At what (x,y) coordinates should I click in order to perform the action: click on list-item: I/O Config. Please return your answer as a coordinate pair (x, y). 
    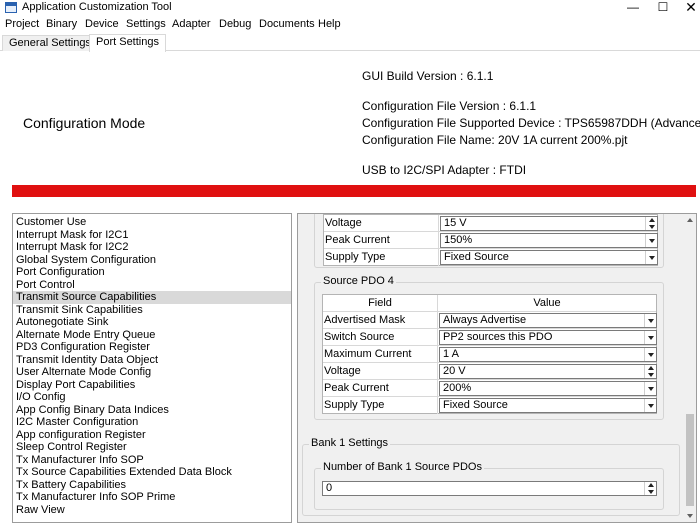
    Looking at the image, I should click on (152, 397).